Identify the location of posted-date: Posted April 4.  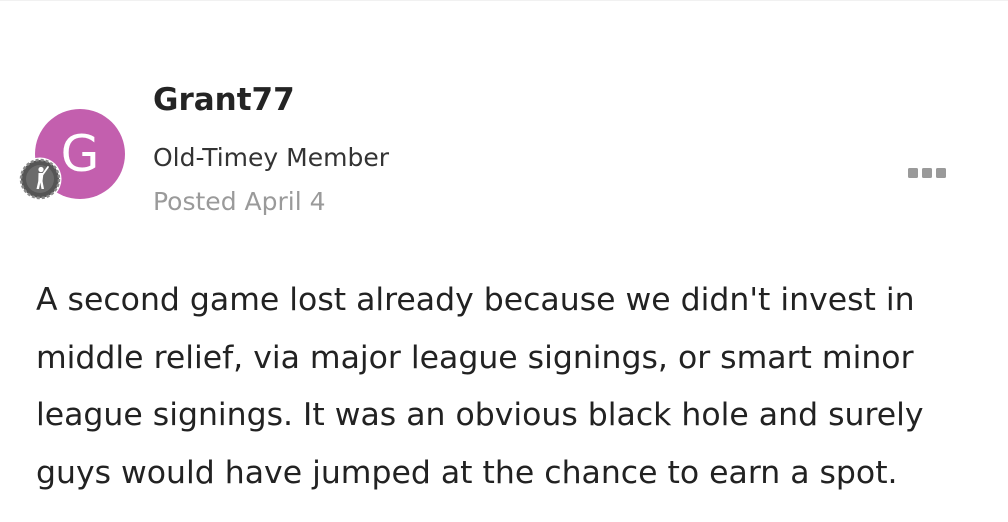
(239, 202).